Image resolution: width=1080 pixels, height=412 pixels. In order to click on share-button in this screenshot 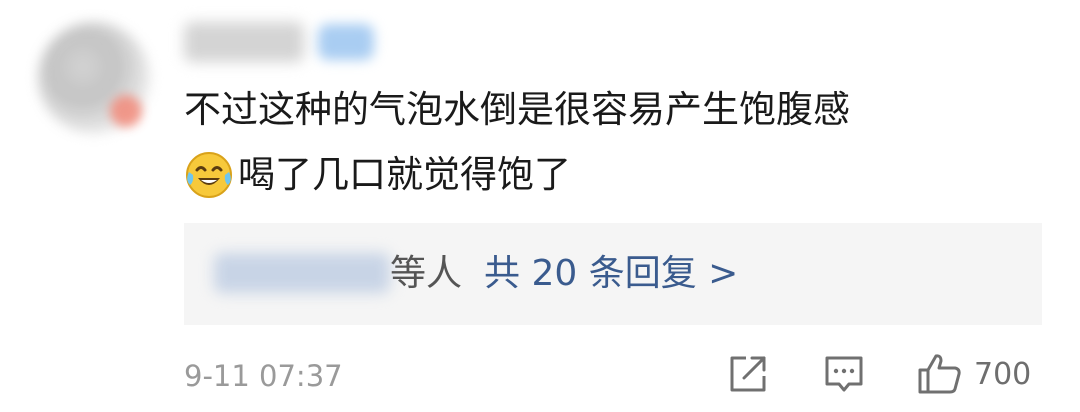, I will do `click(748, 374)`.